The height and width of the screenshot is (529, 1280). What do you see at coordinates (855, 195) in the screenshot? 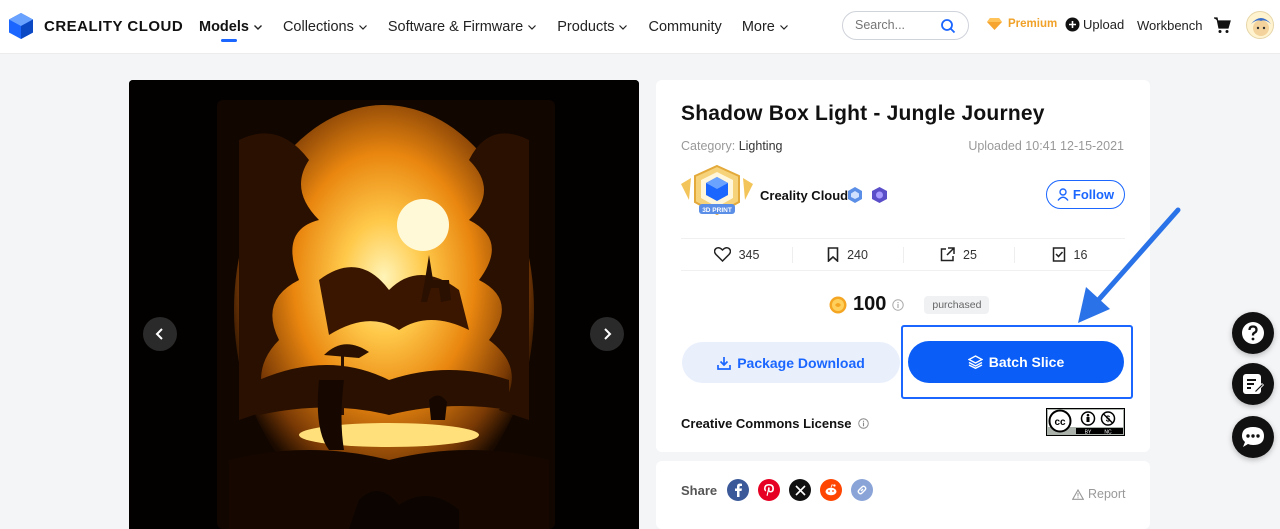
I see `verified-badge-icon` at bounding box center [855, 195].